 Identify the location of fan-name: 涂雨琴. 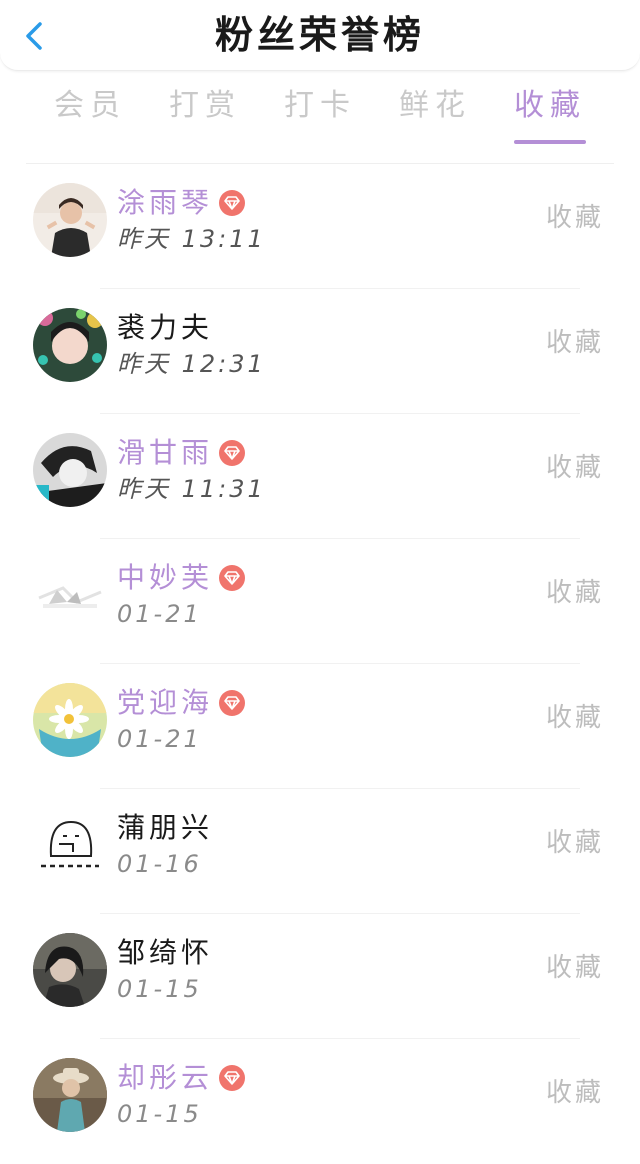
(165, 202).